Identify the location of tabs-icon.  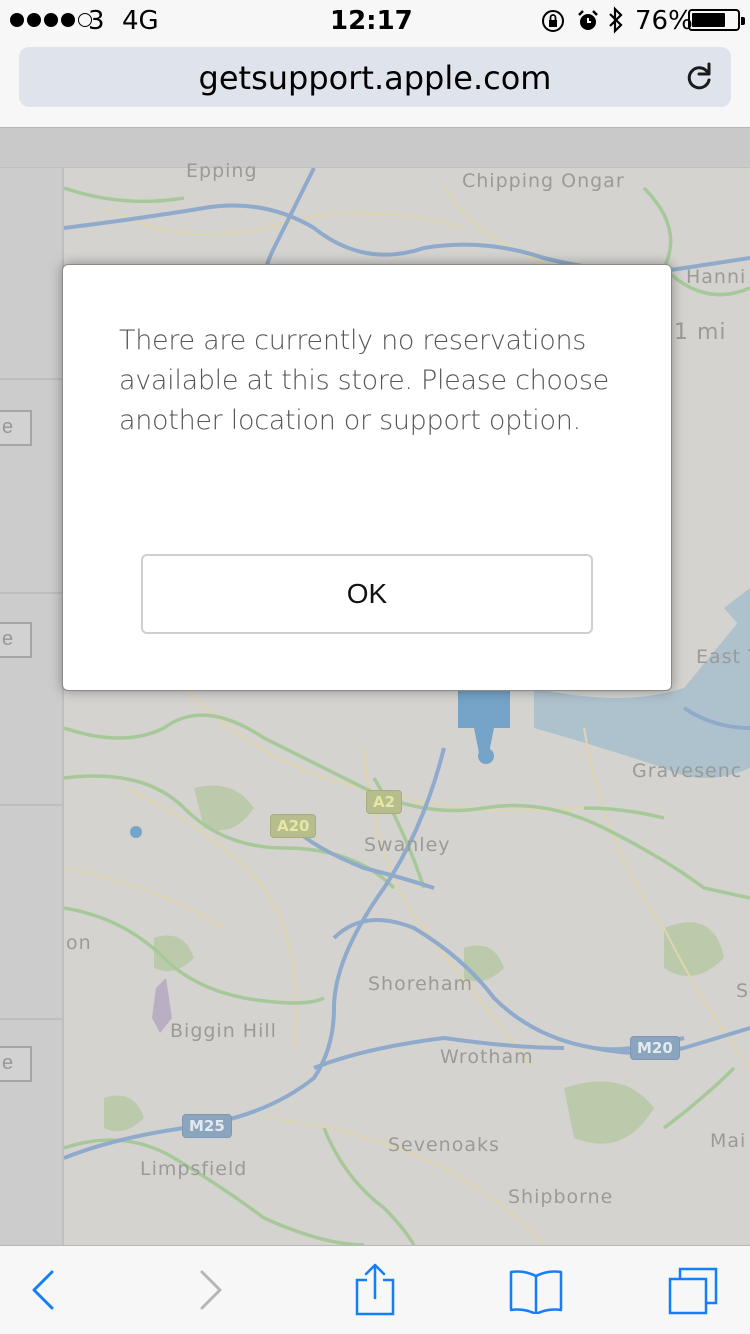
(693, 1291).